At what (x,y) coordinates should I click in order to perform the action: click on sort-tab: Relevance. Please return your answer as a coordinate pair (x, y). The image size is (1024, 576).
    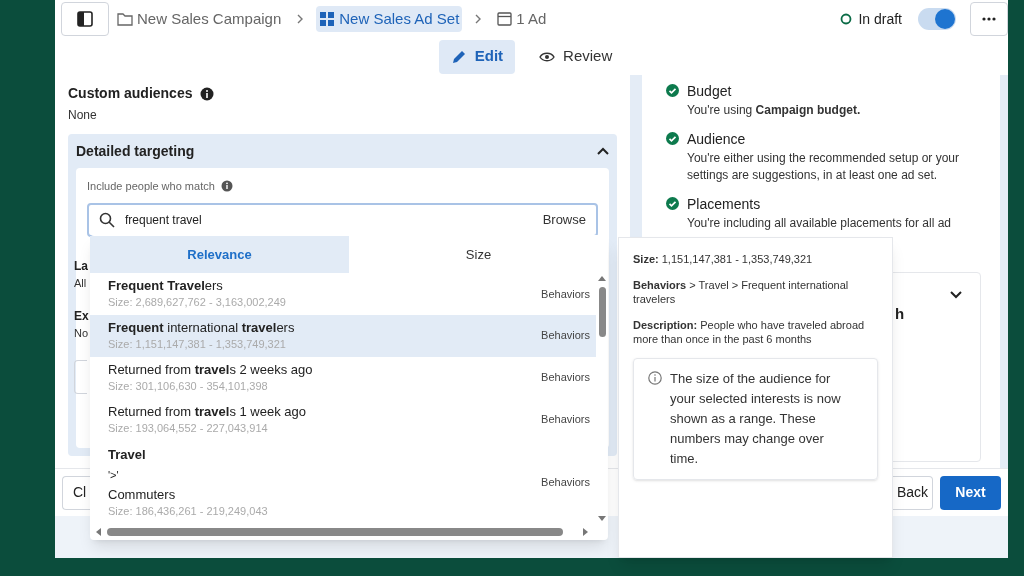
    Looking at the image, I should click on (219, 254).